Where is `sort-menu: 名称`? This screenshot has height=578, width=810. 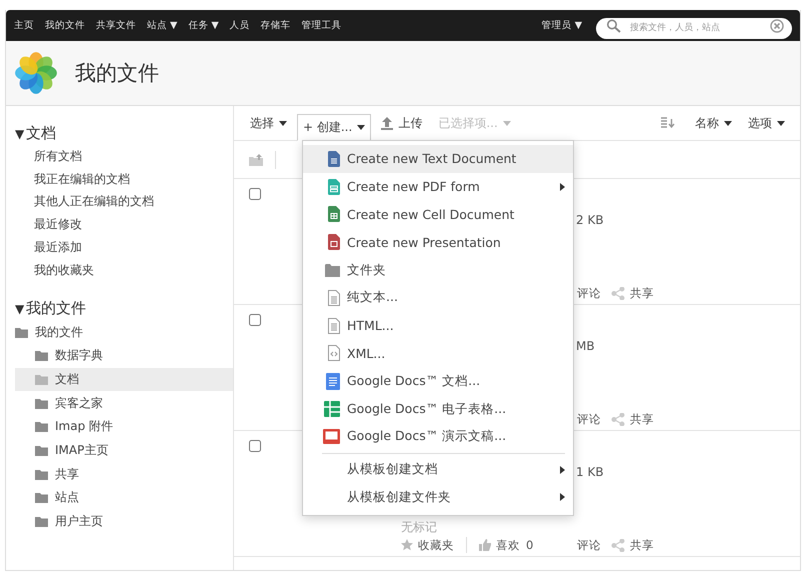 sort-menu: 名称 is located at coordinates (713, 123).